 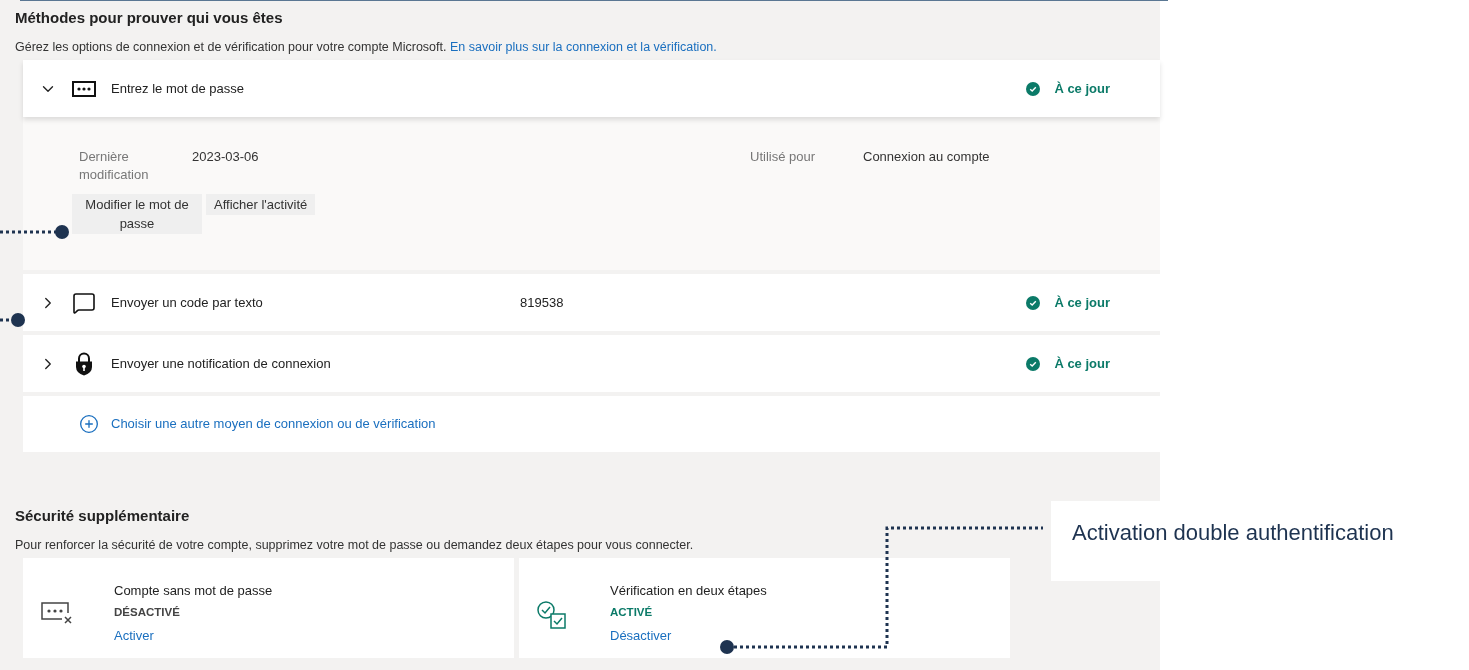 What do you see at coordinates (257, 424) in the screenshot?
I see `add-method-link: Choisir une autre moyen de connexion ou de vérification` at bounding box center [257, 424].